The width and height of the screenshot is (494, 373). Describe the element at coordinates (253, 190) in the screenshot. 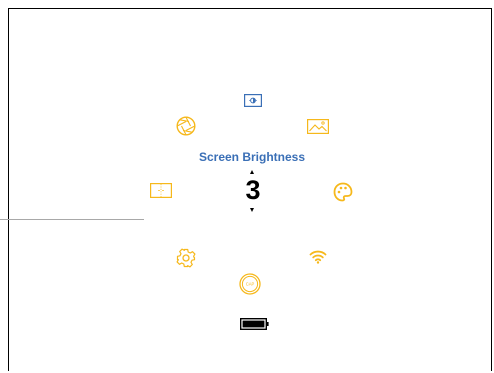

I see `brightness-value: 3` at that location.